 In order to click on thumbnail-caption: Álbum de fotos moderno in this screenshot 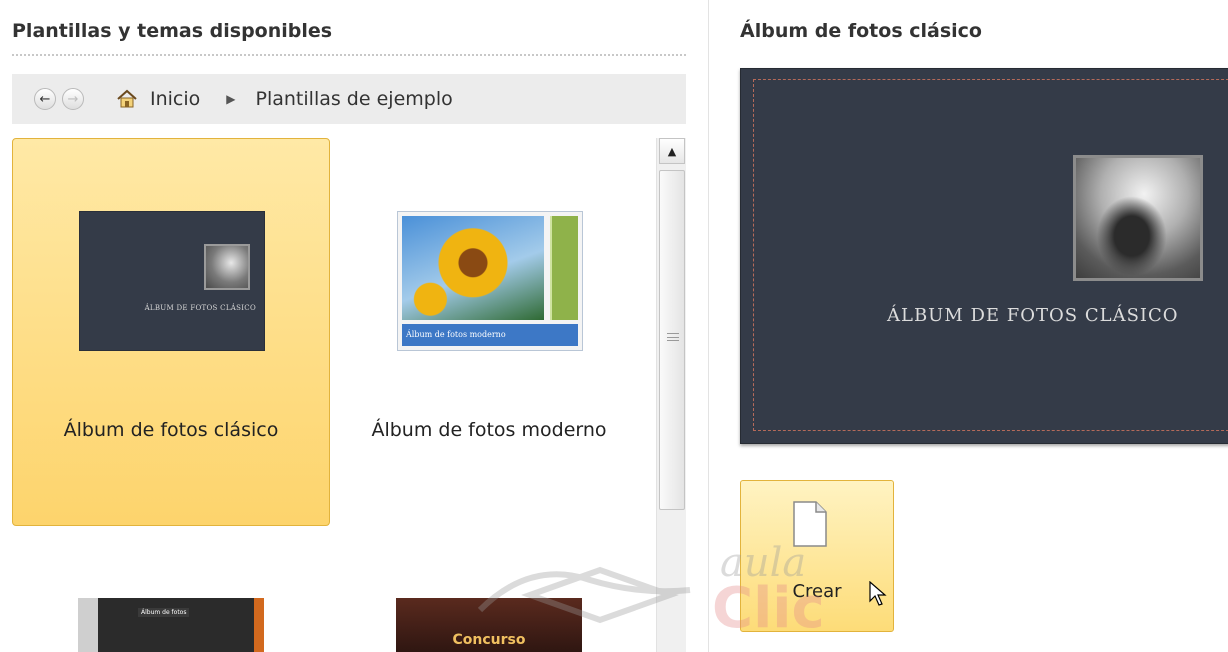, I will do `click(490, 335)`.